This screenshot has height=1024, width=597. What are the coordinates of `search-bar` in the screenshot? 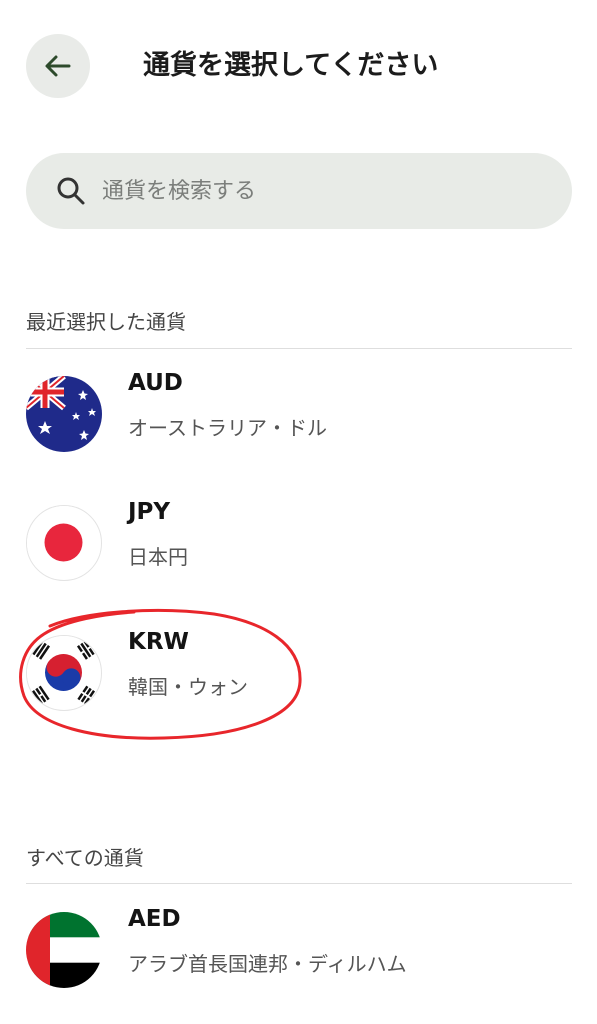 It's located at (299, 191).